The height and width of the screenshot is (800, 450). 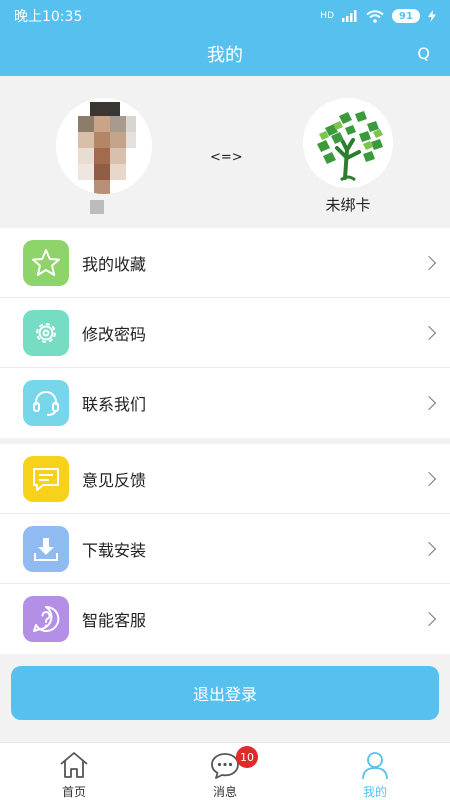 What do you see at coordinates (224, 792) in the screenshot?
I see `tab-messages-label: 消息` at bounding box center [224, 792].